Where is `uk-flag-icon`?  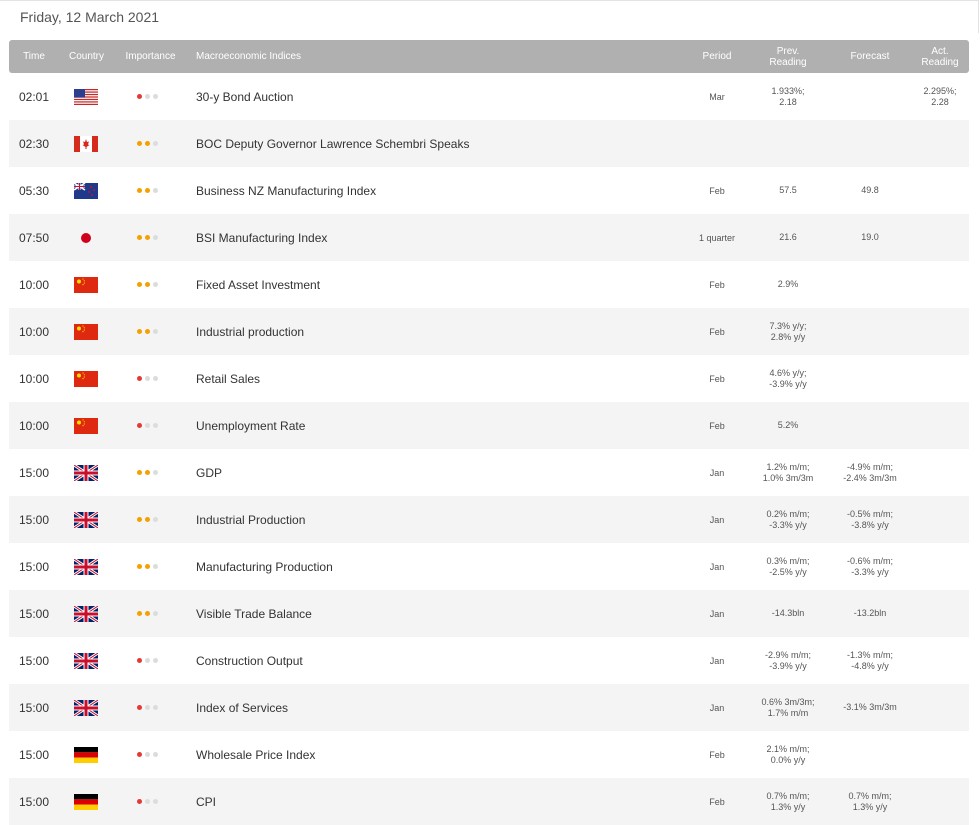 uk-flag-icon is located at coordinates (86, 613).